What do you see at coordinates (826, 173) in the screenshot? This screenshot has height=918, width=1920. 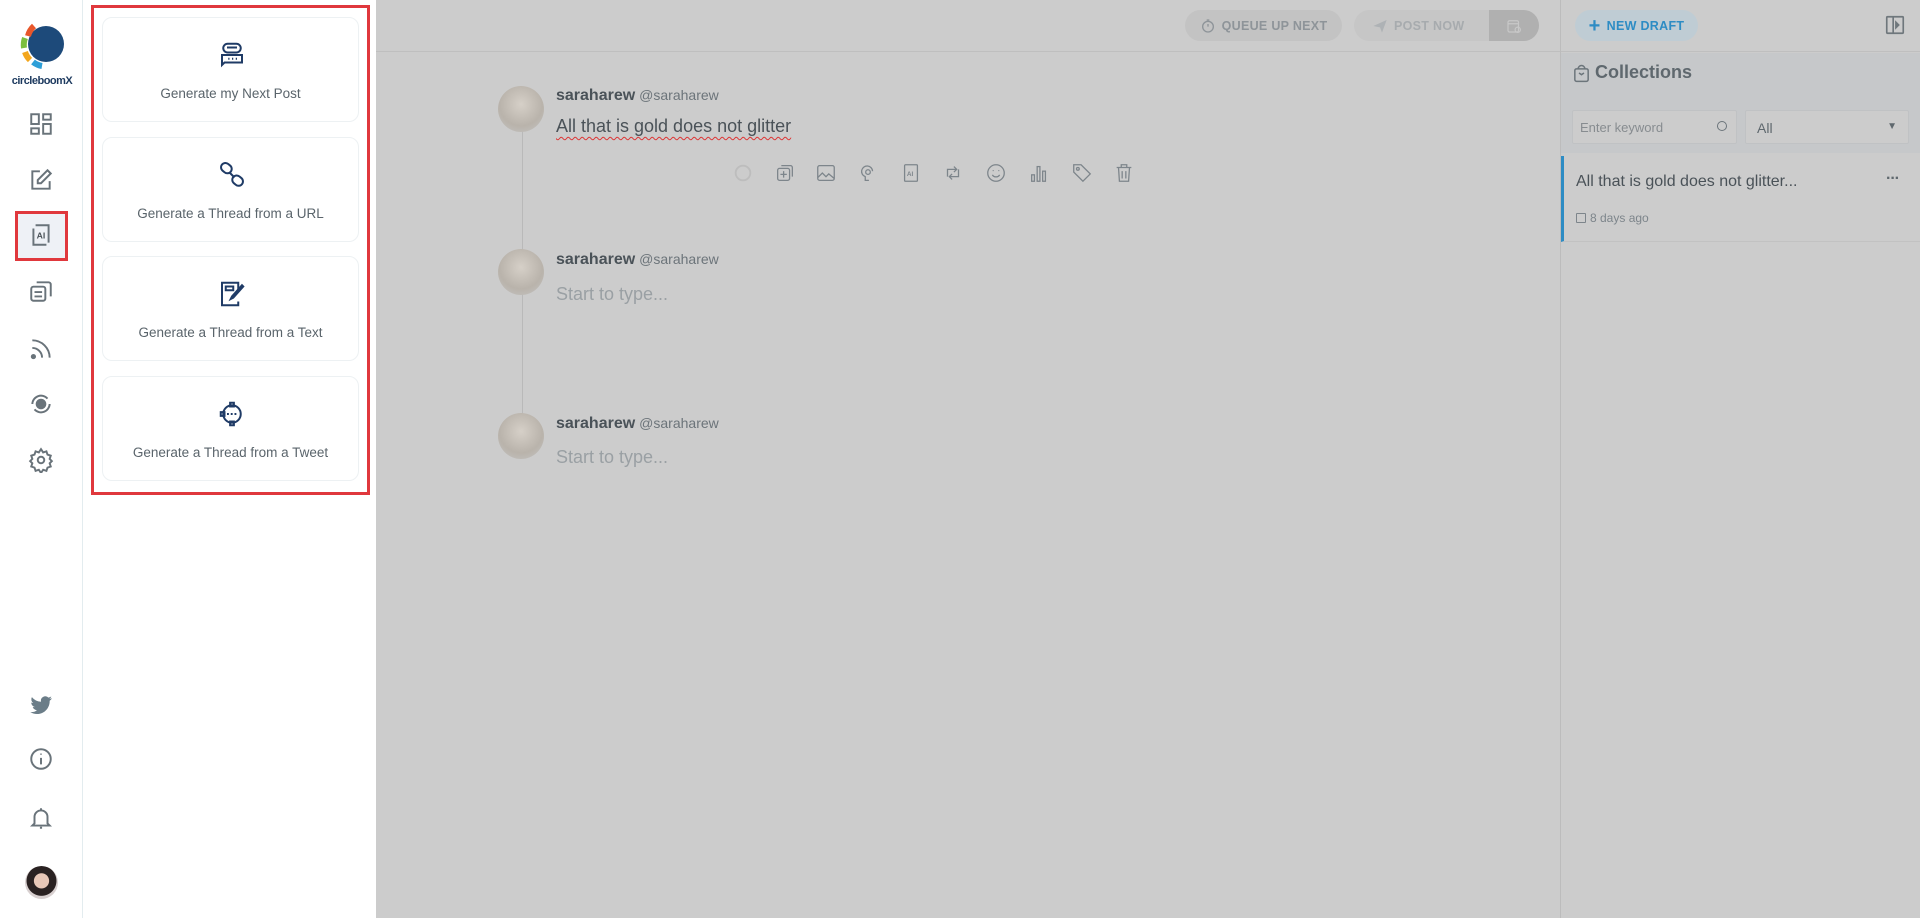 I see `image-icon` at bounding box center [826, 173].